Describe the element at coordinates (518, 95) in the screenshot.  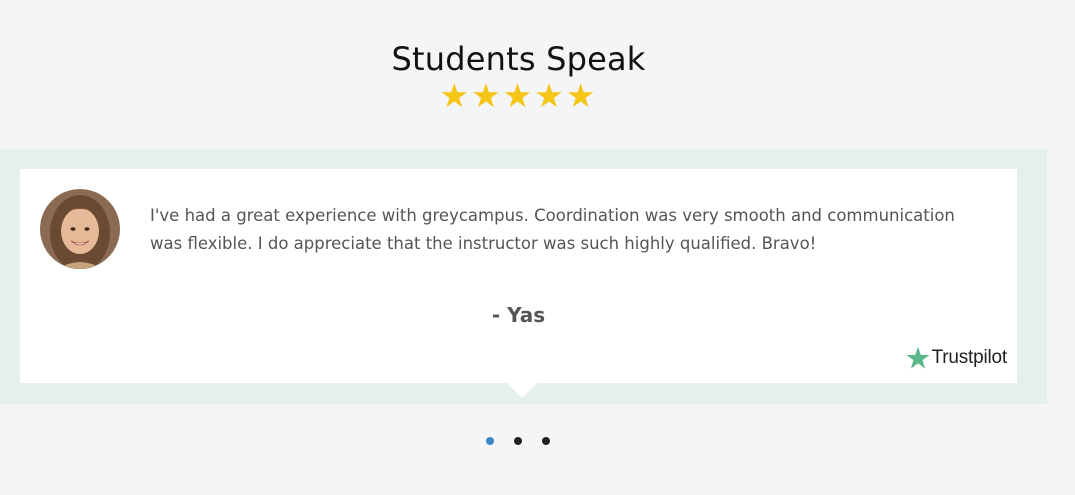
I see `rating-stars: ★★★★★` at that location.